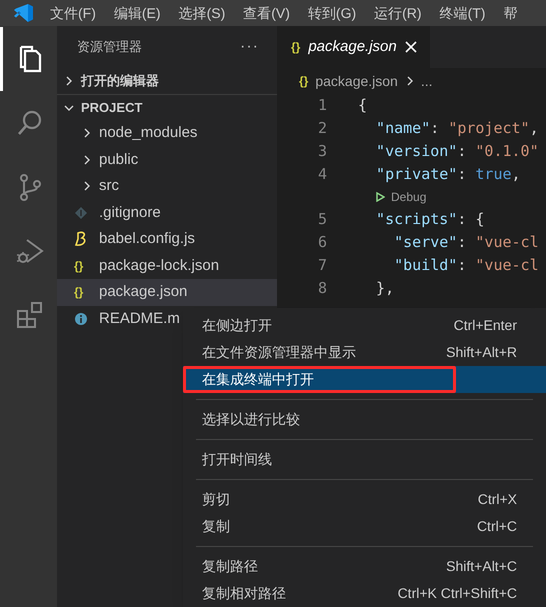 This screenshot has width=546, height=607. I want to click on vscode-logo-icon, so click(23, 13).